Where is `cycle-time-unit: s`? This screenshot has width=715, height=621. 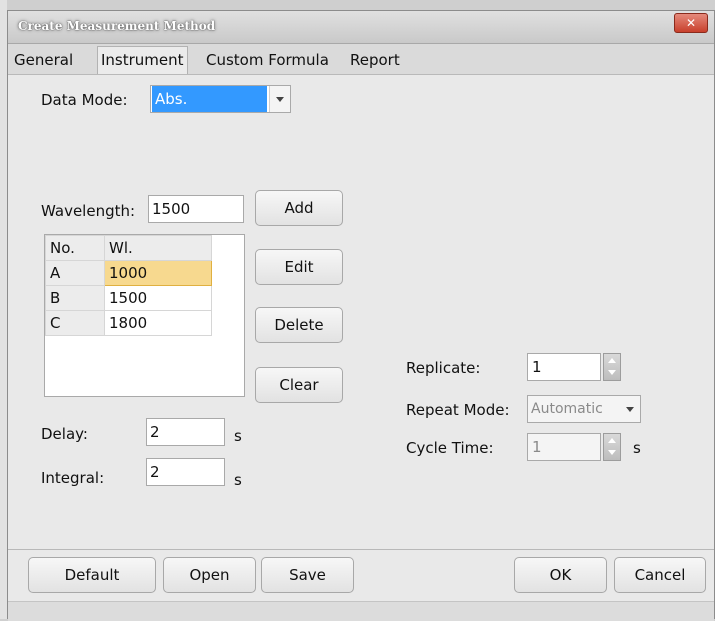
cycle-time-unit: s is located at coordinates (637, 448).